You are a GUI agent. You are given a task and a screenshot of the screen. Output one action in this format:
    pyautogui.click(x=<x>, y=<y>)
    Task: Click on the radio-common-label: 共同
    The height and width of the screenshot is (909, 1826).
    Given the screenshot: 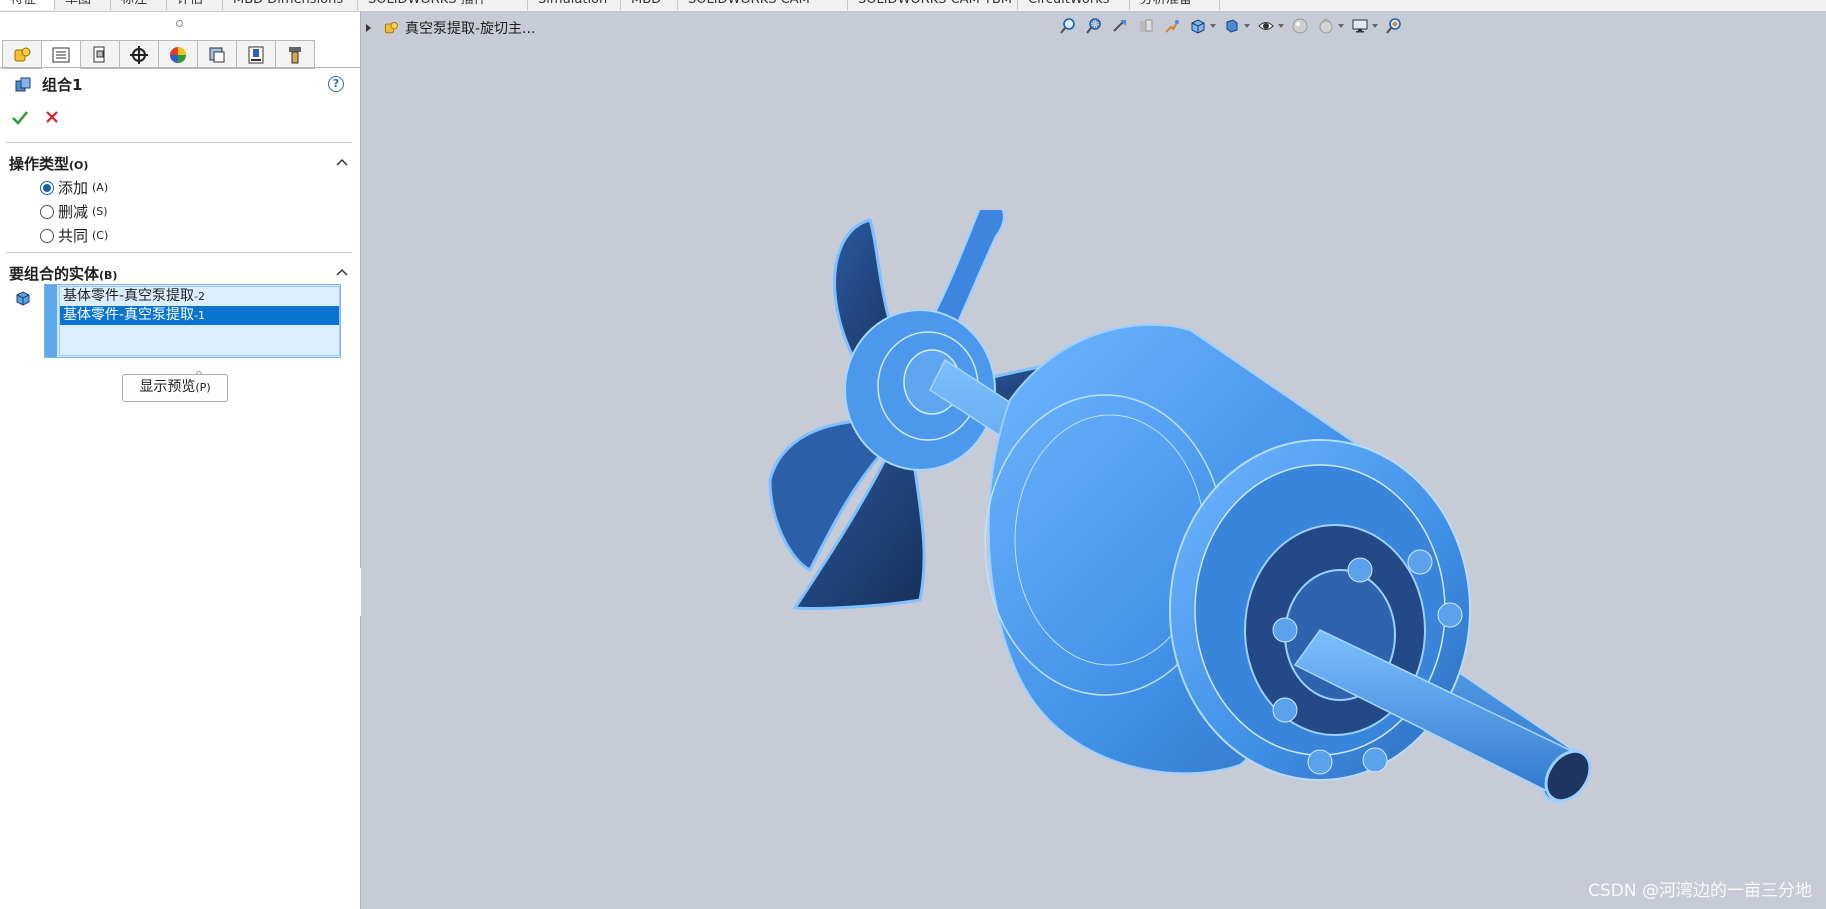 What is the action you would take?
    pyautogui.click(x=73, y=236)
    